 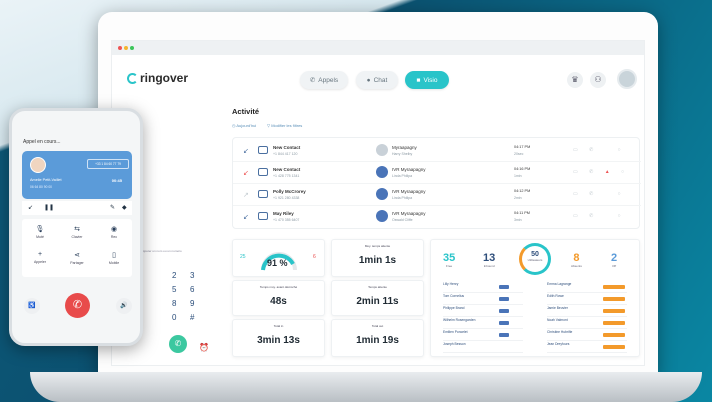 What do you see at coordinates (284, 125) in the screenshot?
I see `edit-filters-link: ▽ Modifier les filtres` at bounding box center [284, 125].